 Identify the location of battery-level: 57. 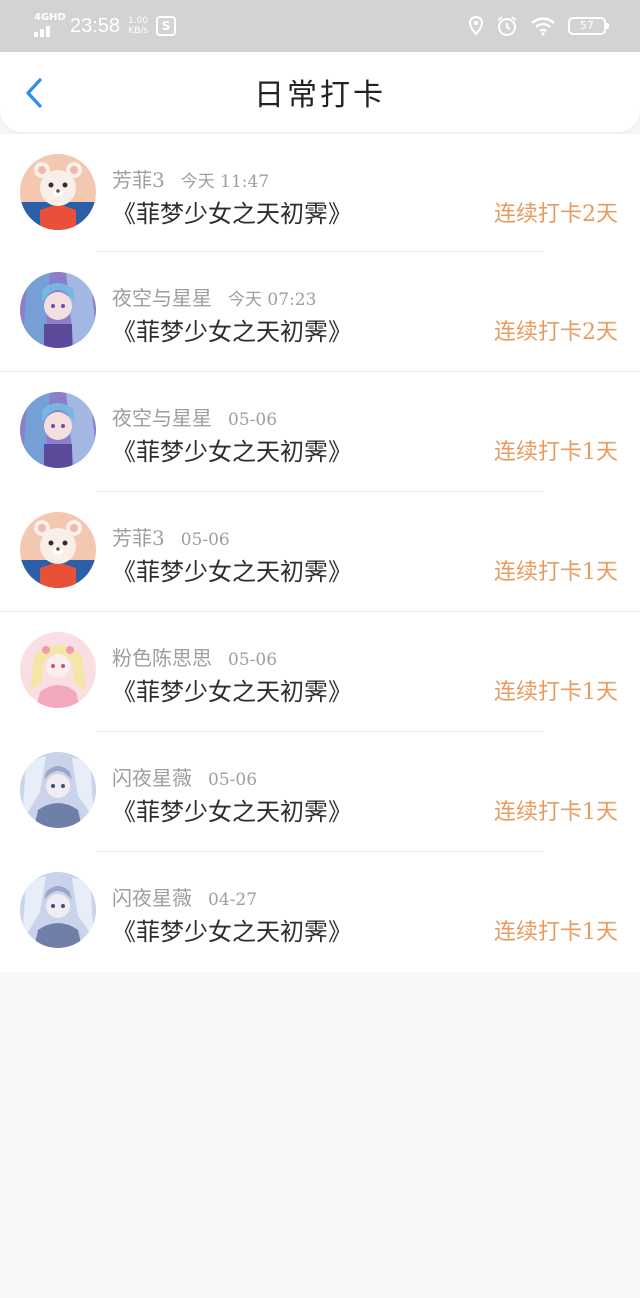
(587, 25).